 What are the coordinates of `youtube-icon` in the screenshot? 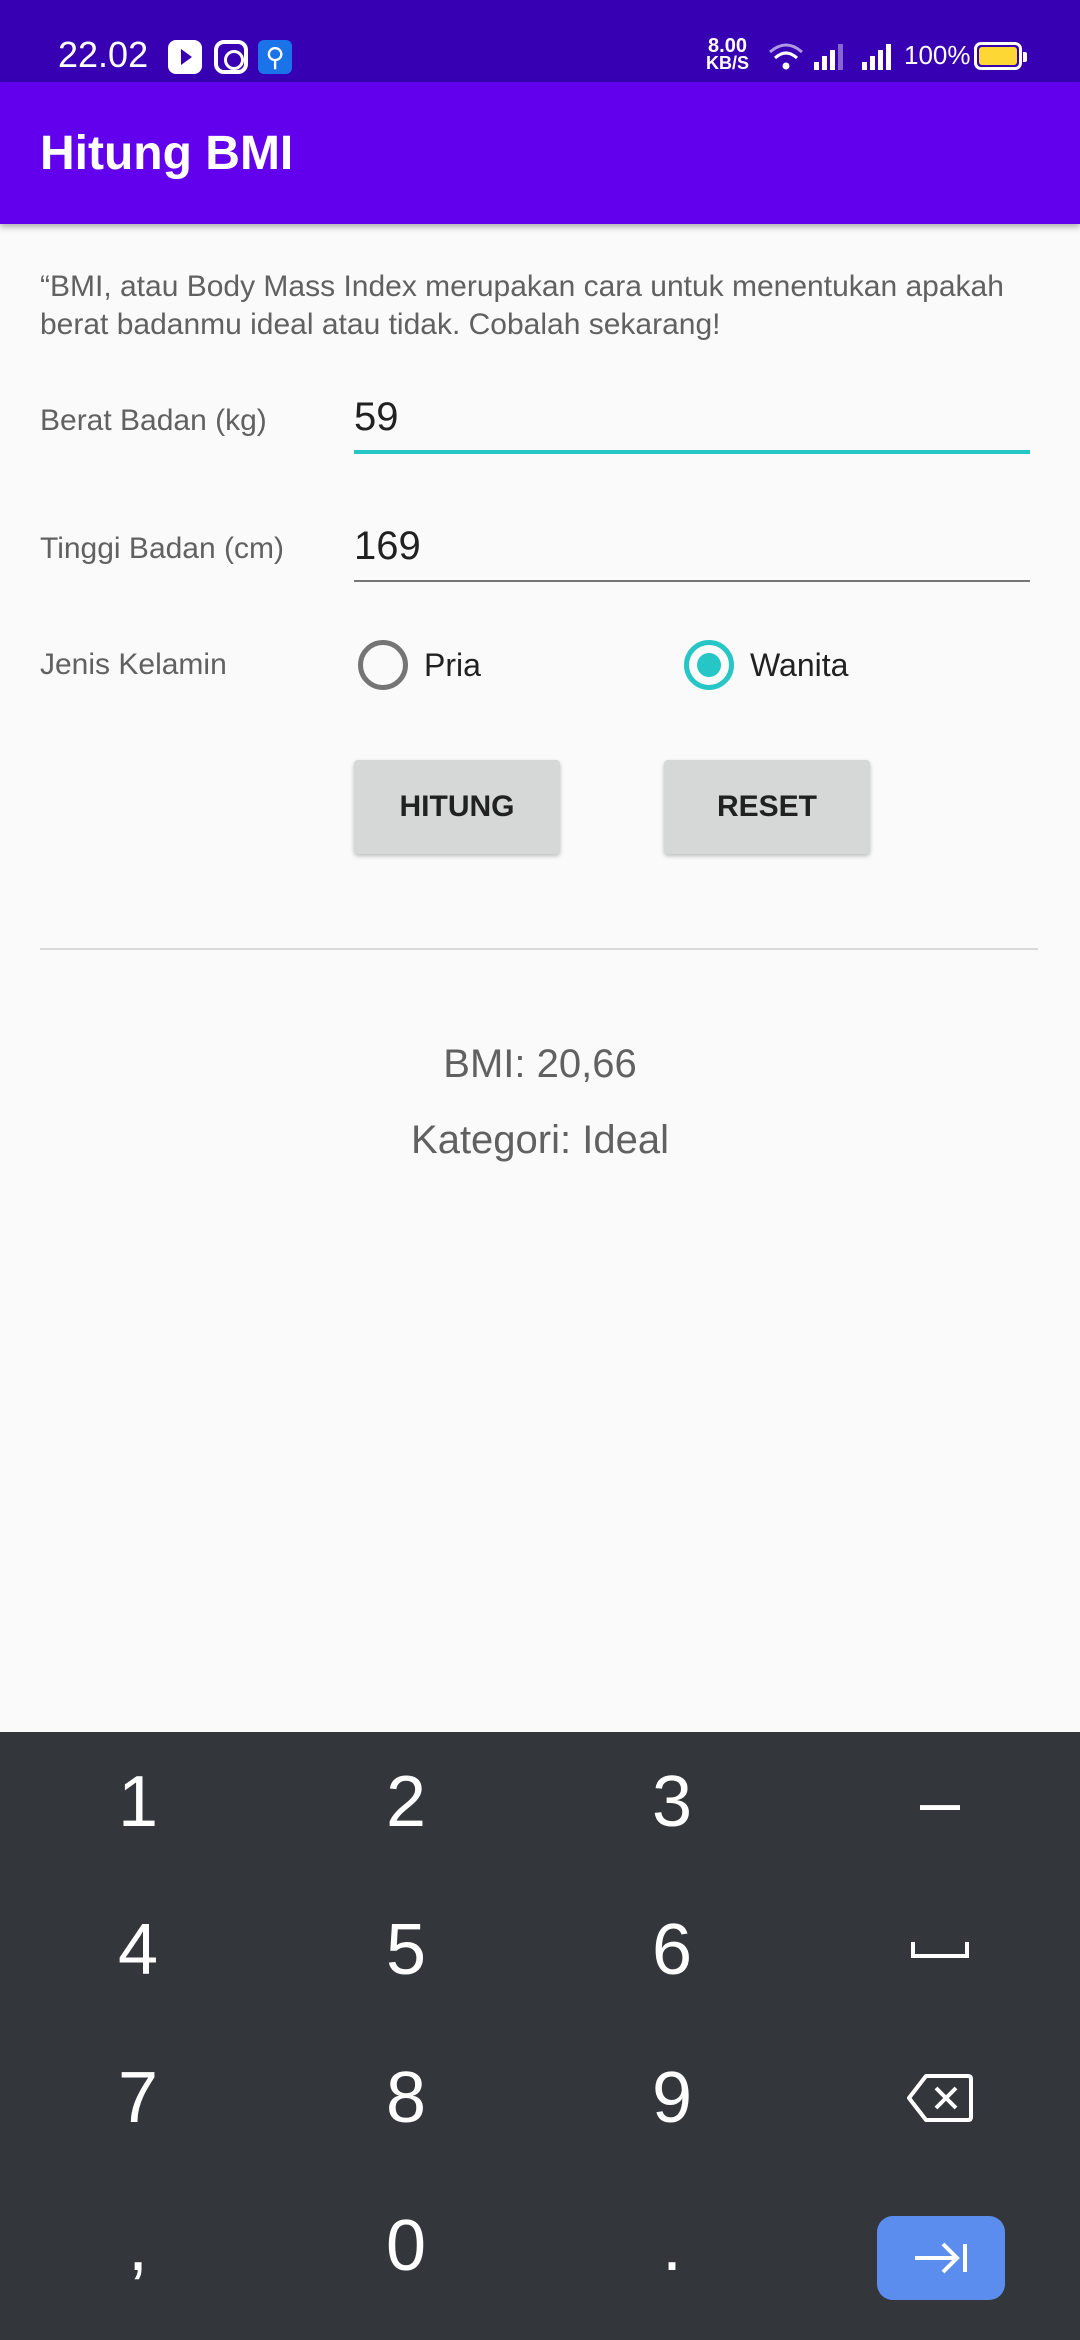 It's located at (185, 57).